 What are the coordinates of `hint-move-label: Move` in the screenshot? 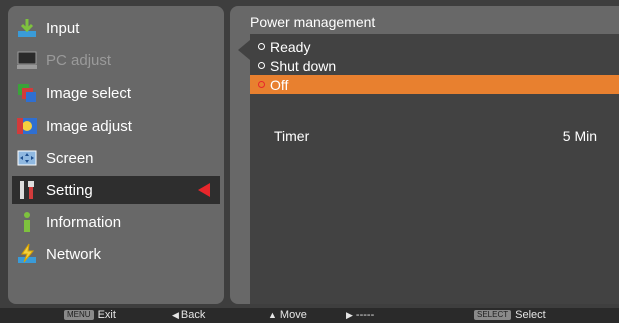 It's located at (293, 315).